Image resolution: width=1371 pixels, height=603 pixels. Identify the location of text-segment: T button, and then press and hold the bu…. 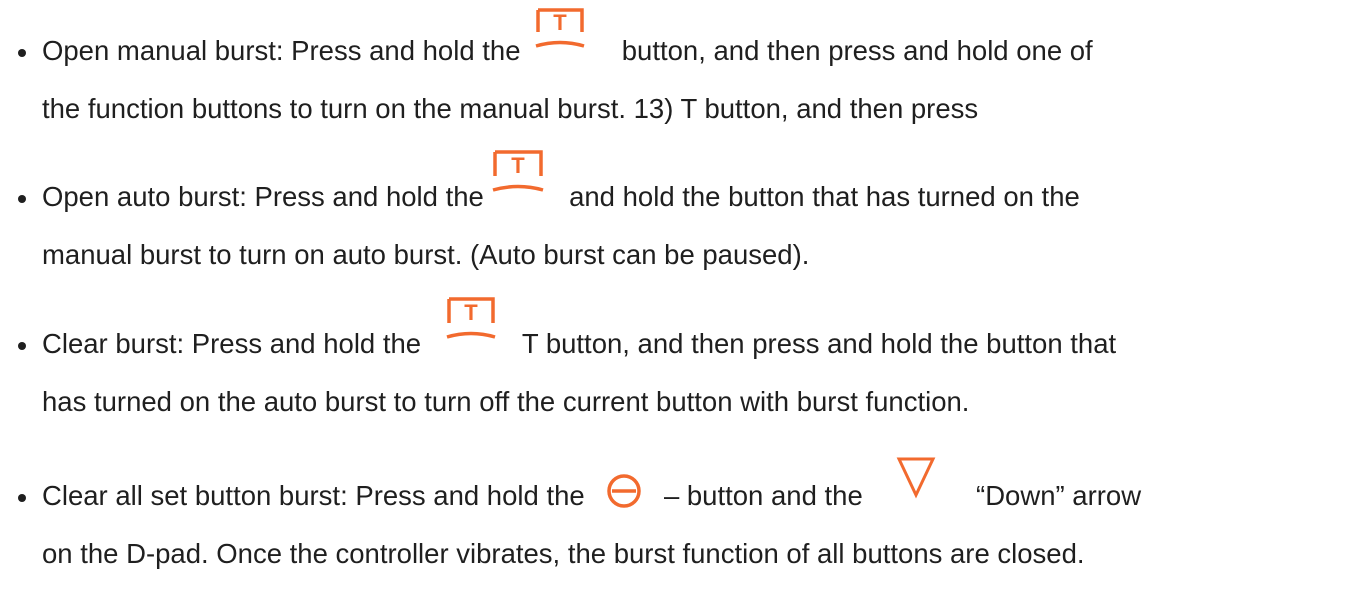
(815, 343).